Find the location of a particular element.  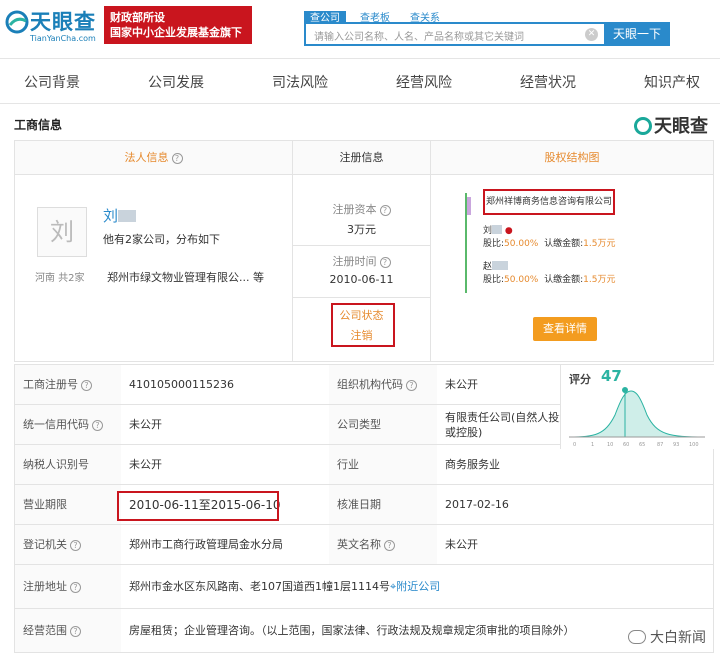

tick-label: 1 is located at coordinates (592, 444).